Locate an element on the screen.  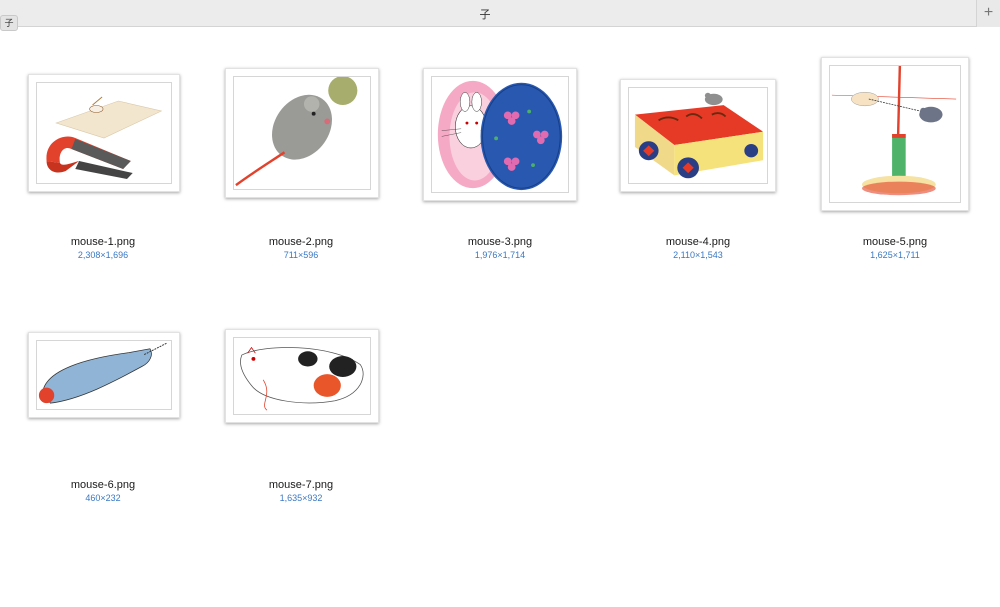
add-tab-button: + is located at coordinates (988, 13).